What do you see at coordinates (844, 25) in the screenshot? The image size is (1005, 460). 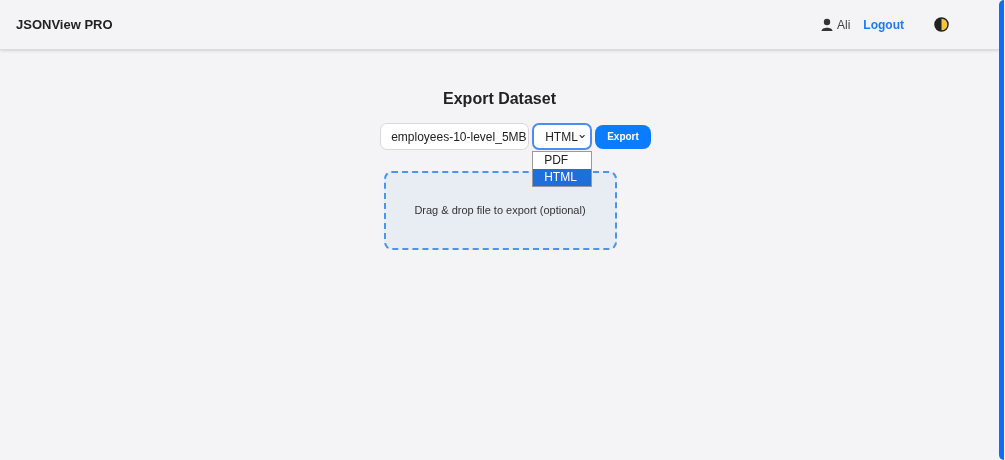 I see `user-name: Ali` at bounding box center [844, 25].